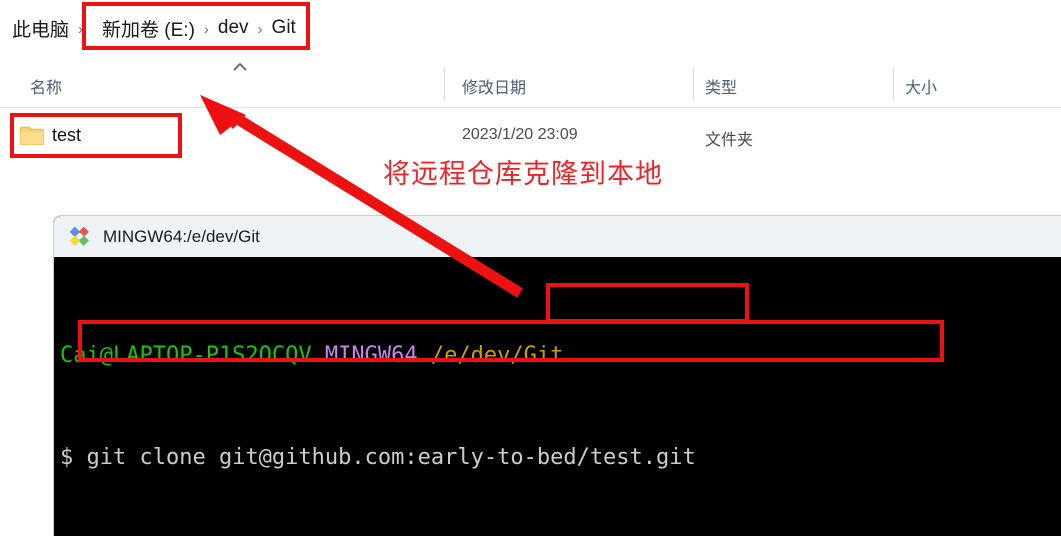  Describe the element at coordinates (240, 66) in the screenshot. I see `chevron-up-icon` at that location.